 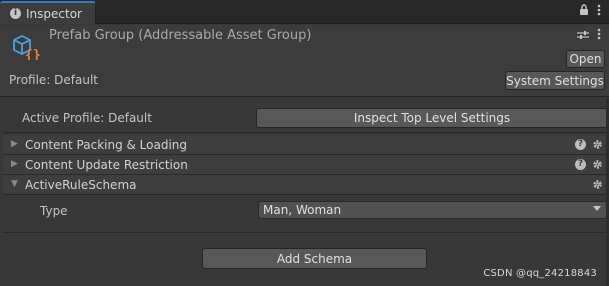 I want to click on collapse-arrow-icon: ▼, so click(x=14, y=184).